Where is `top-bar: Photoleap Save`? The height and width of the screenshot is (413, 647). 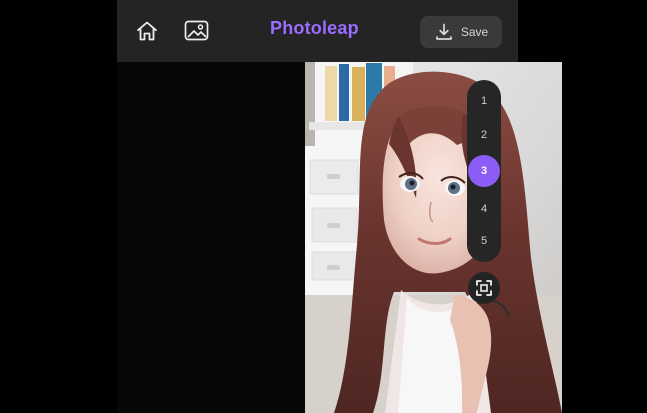
top-bar: Photoleap Save is located at coordinates (317, 31).